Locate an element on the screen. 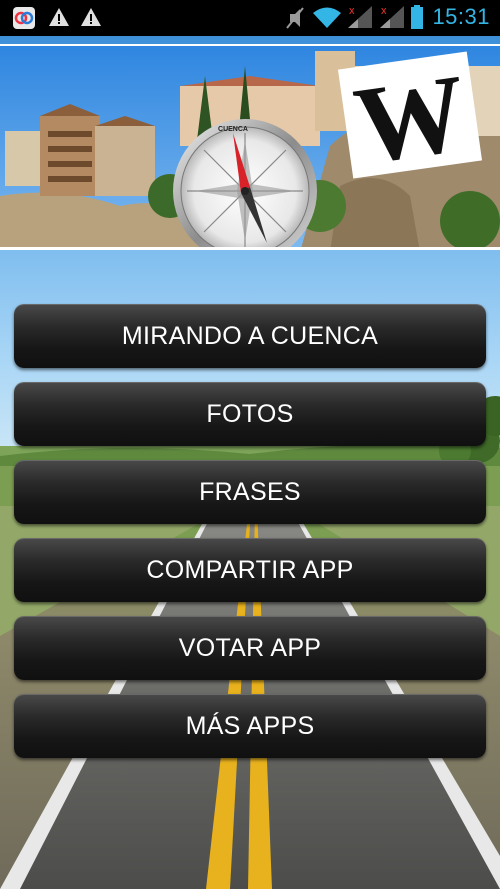 The image size is (500, 889). w-logo: W is located at coordinates (411, 119).